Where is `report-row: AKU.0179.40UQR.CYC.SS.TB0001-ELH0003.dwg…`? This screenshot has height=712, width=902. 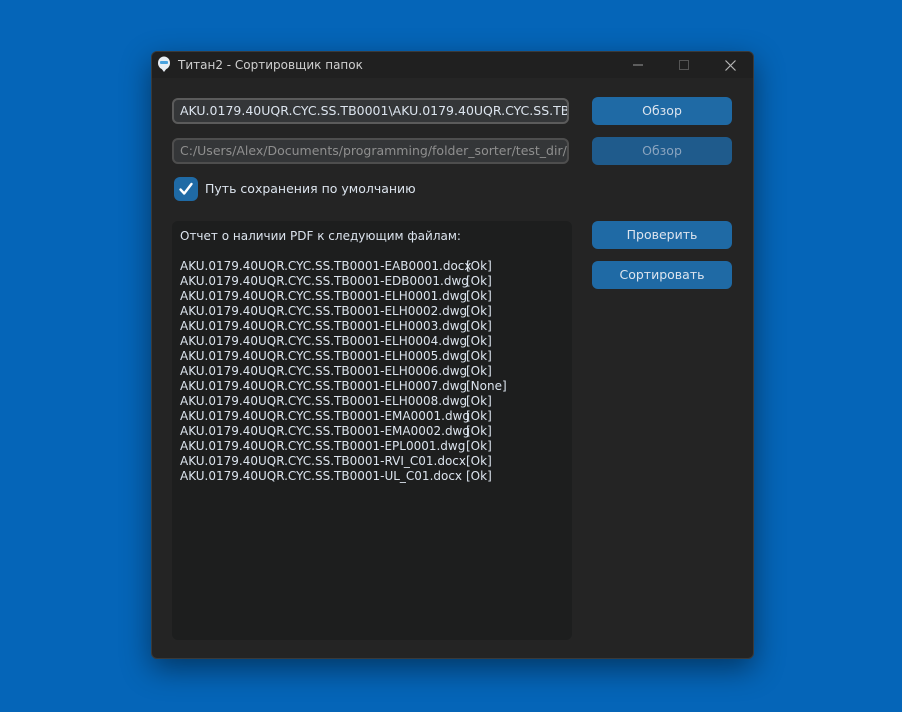 report-row: AKU.0179.40UQR.CYC.SS.TB0001-ELH0003.dwg… is located at coordinates (343, 326).